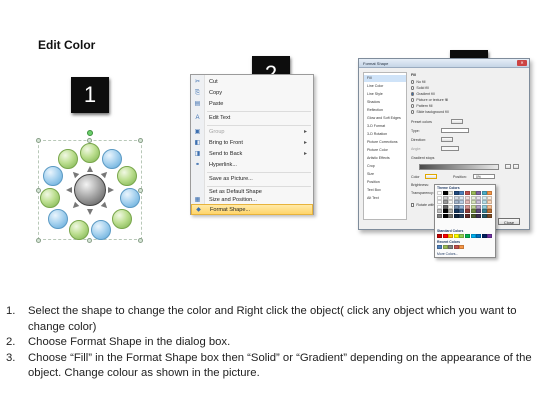 The width and height of the screenshot is (560, 420). I want to click on add-stop-button, so click(508, 166).